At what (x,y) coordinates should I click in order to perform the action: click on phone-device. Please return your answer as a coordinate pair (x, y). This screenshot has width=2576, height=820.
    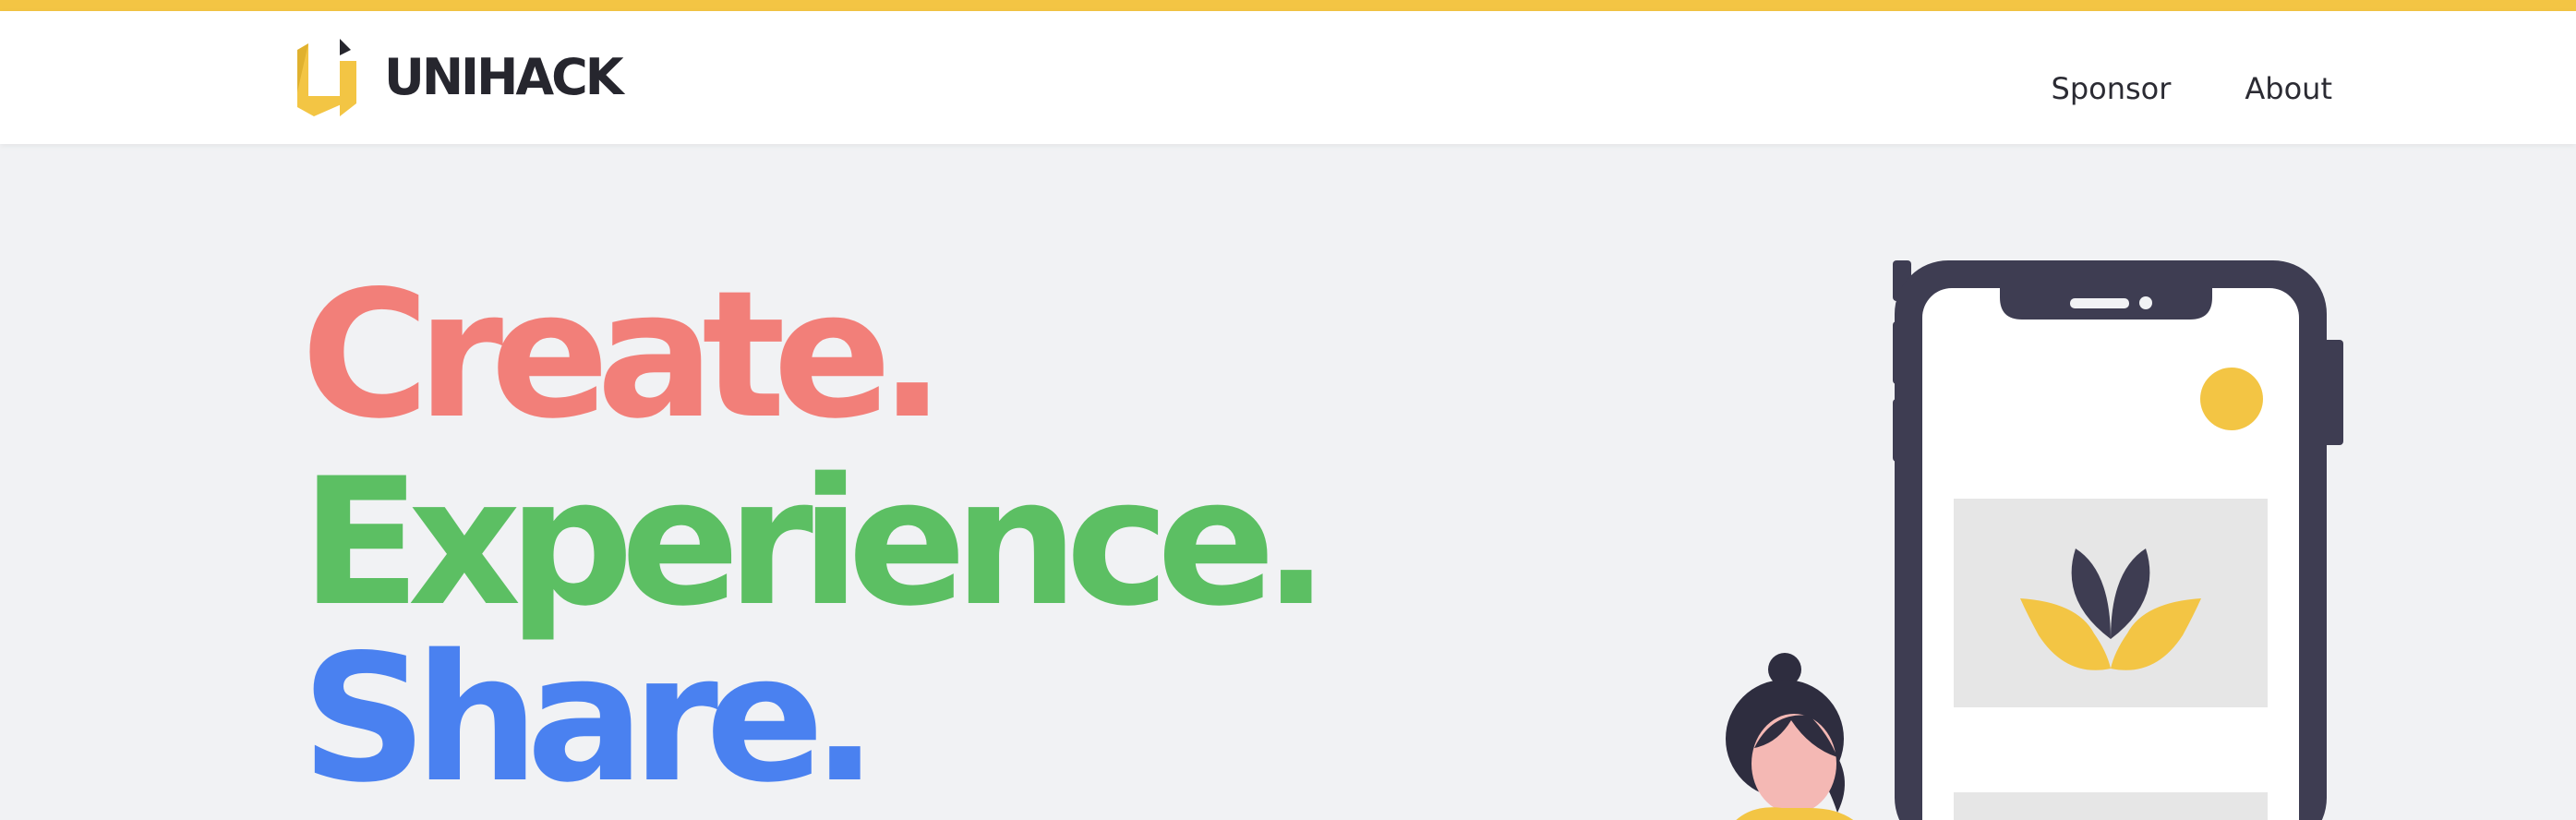
    Looking at the image, I should click on (2118, 540).